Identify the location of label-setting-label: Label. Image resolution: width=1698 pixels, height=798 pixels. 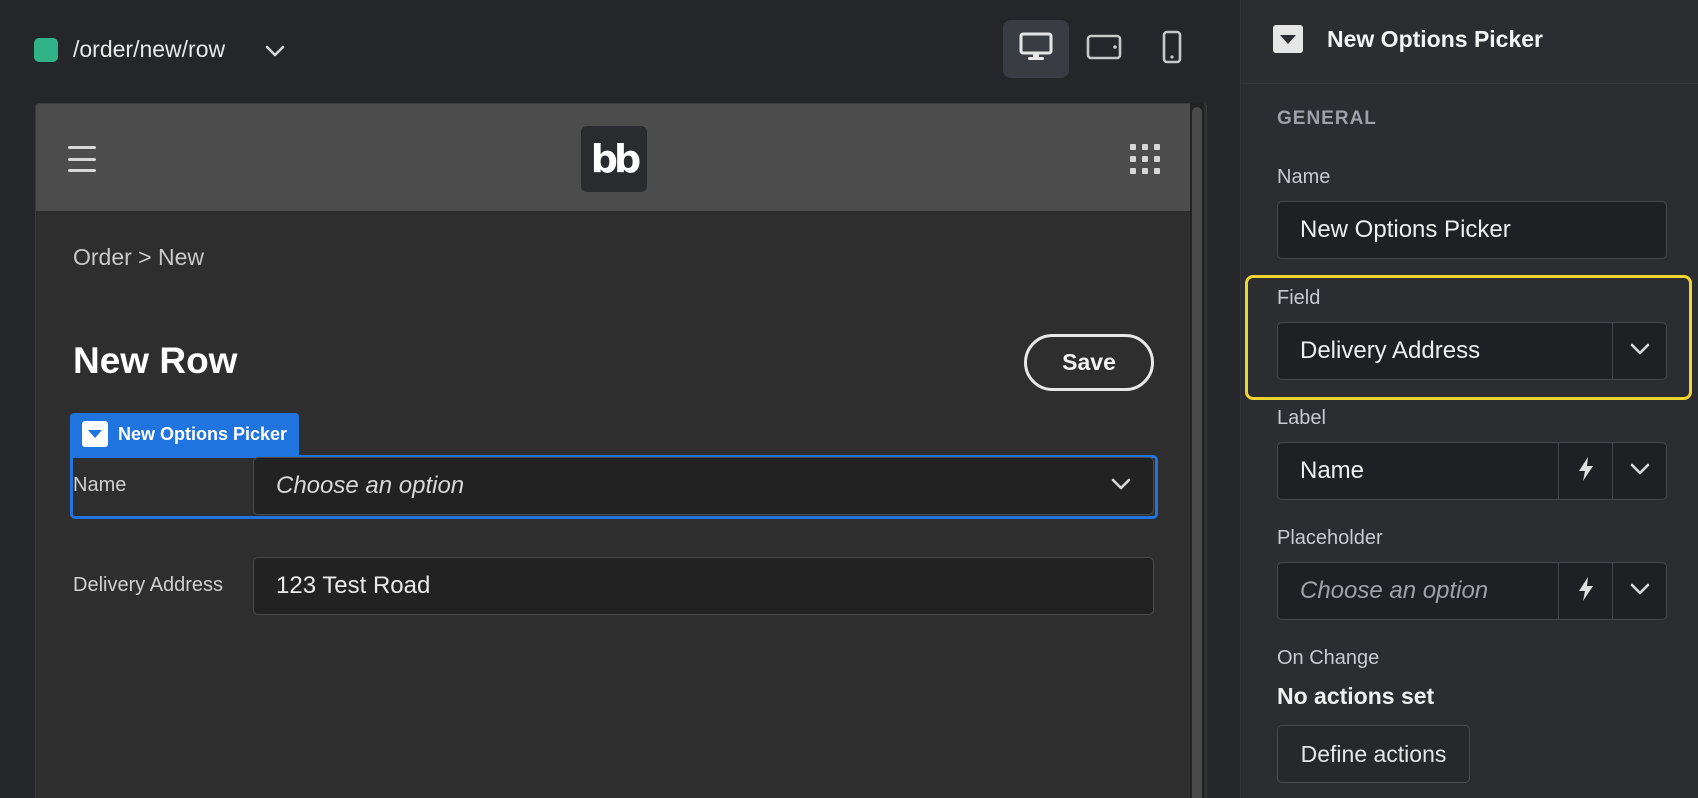
(1301, 418).